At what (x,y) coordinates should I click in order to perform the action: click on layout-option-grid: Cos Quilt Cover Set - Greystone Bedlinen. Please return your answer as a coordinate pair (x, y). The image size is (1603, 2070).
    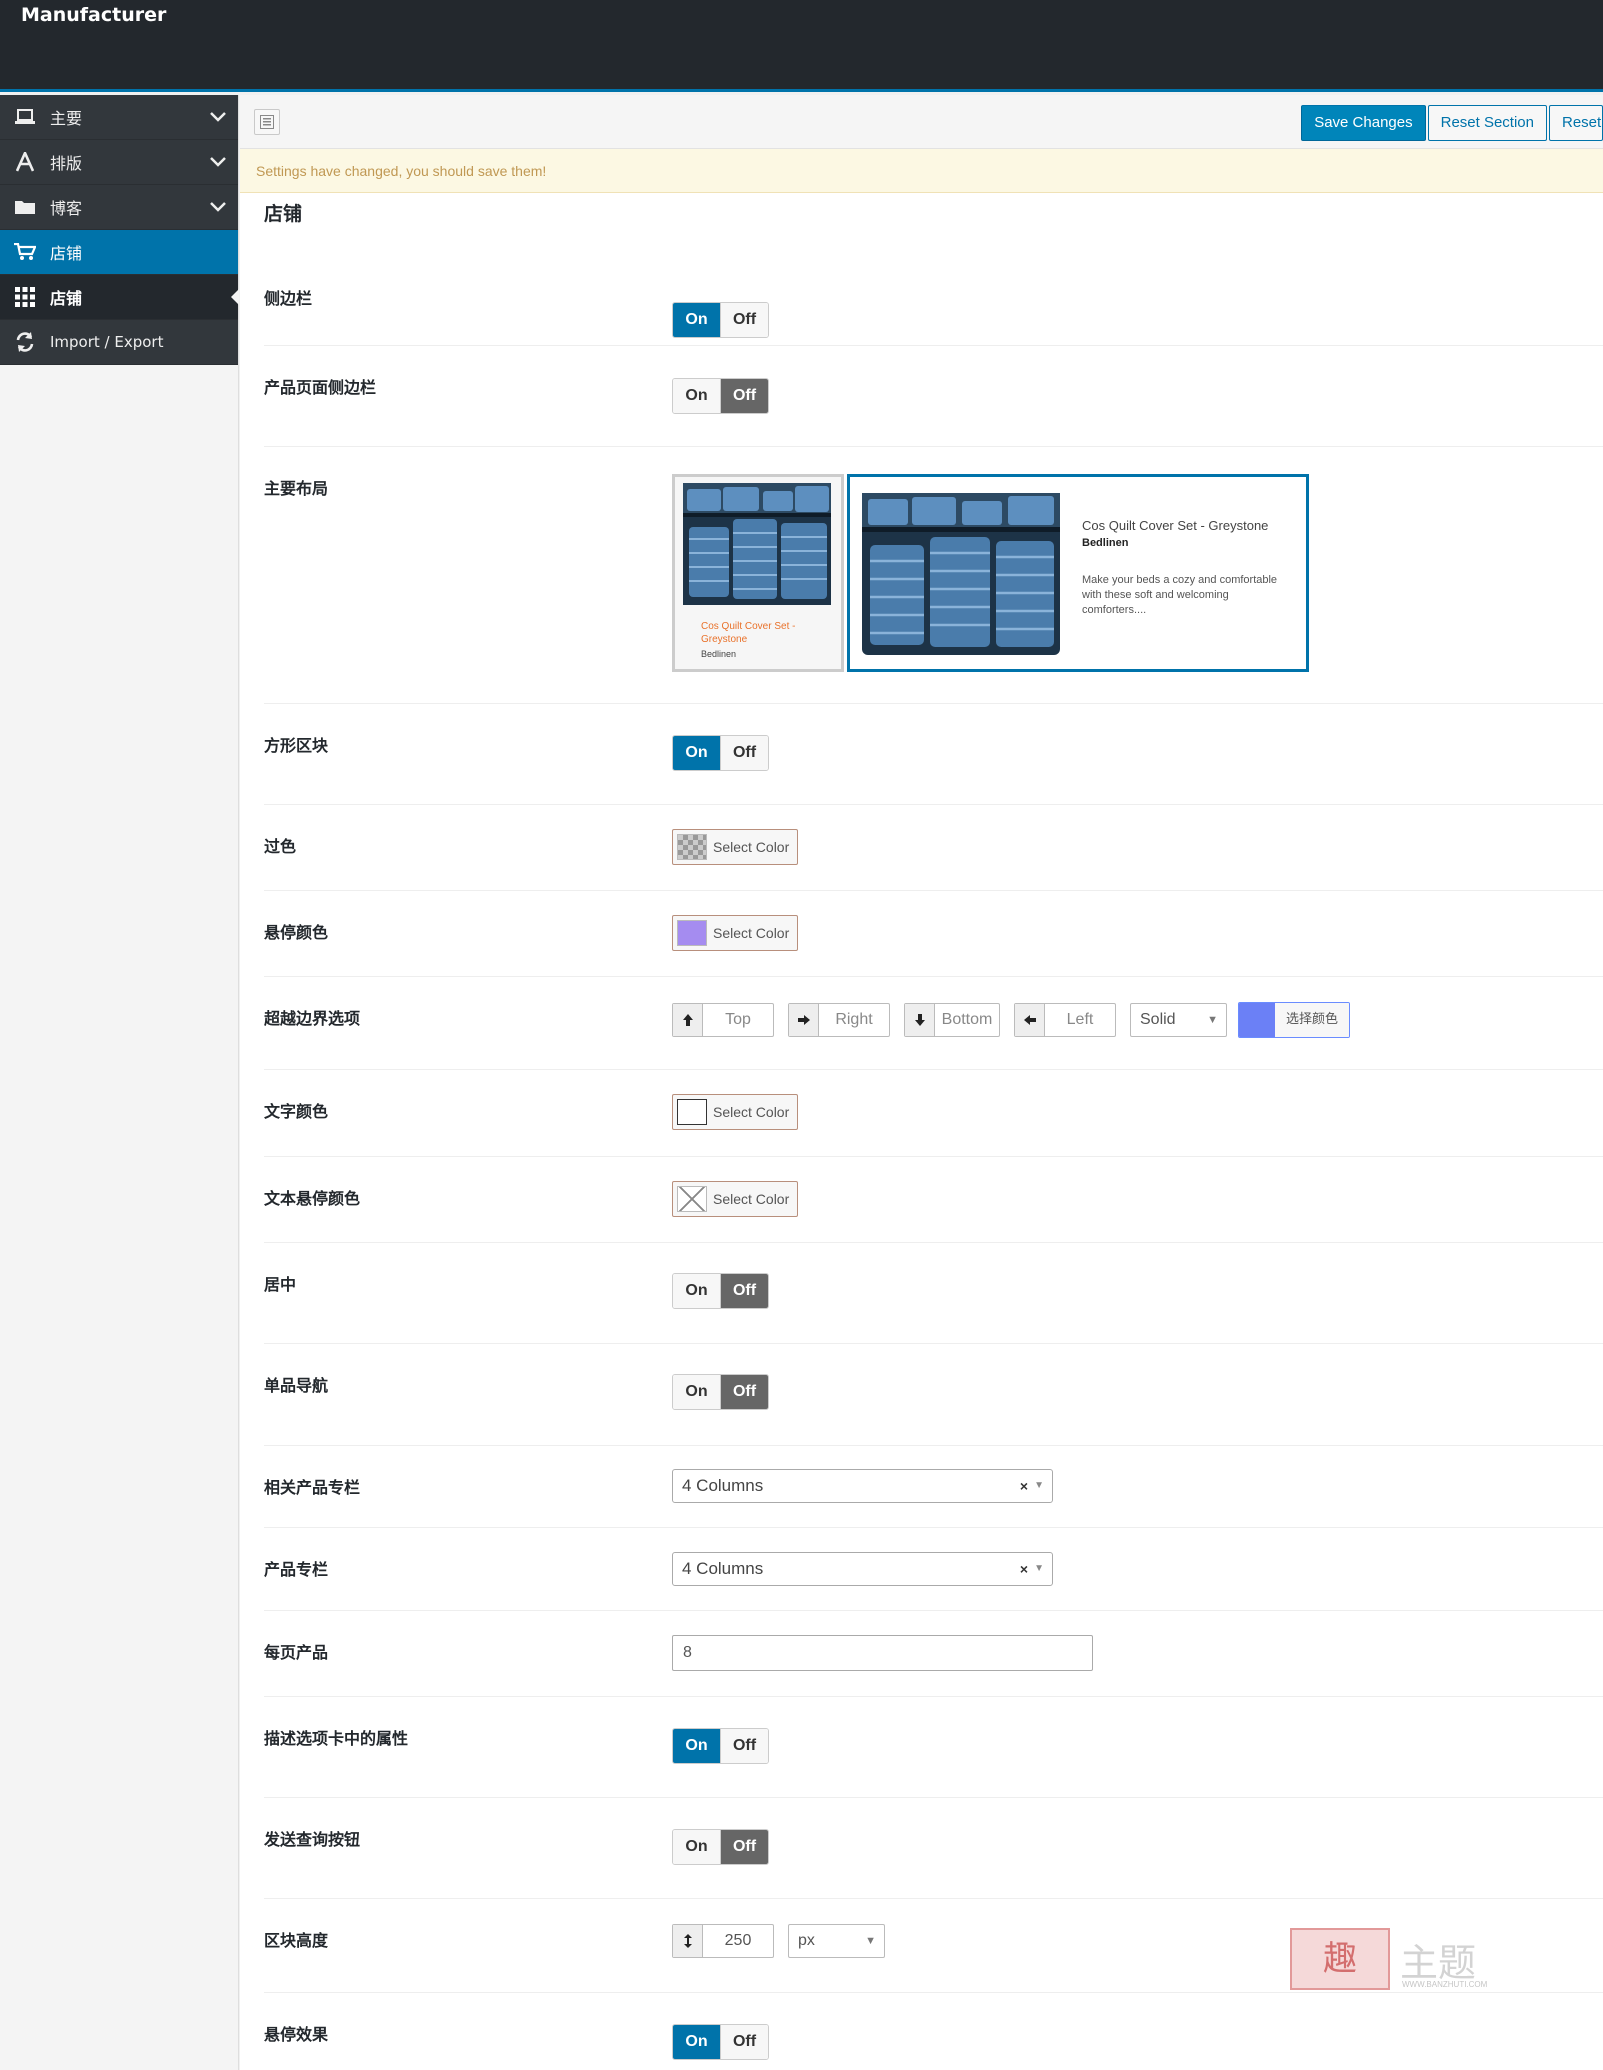
    Looking at the image, I should click on (758, 573).